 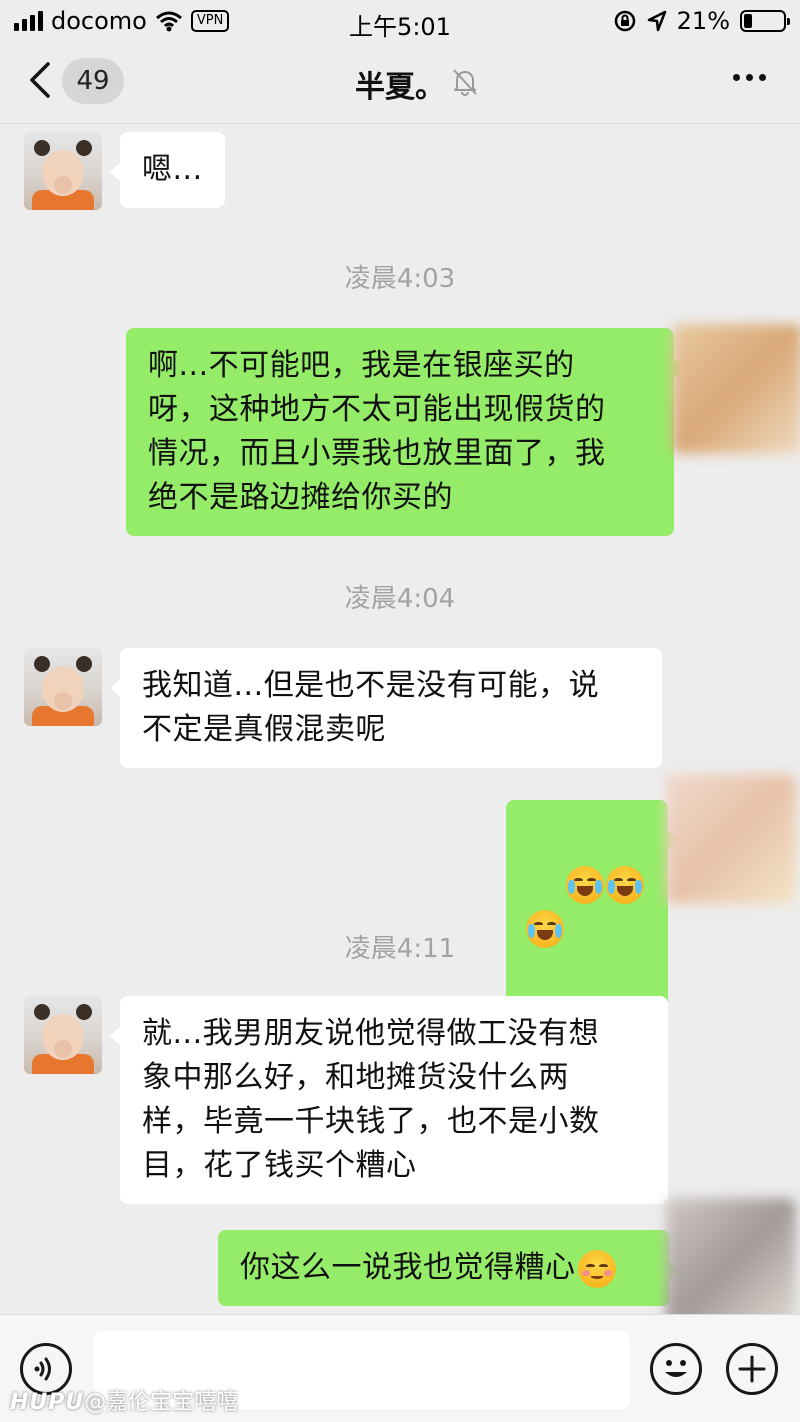 I want to click on more-options-button, so click(x=749, y=77).